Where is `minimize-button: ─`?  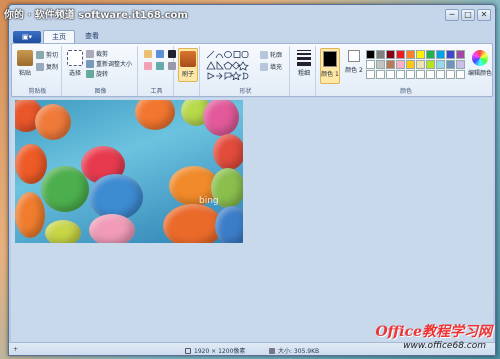 minimize-button: ─ is located at coordinates (452, 15).